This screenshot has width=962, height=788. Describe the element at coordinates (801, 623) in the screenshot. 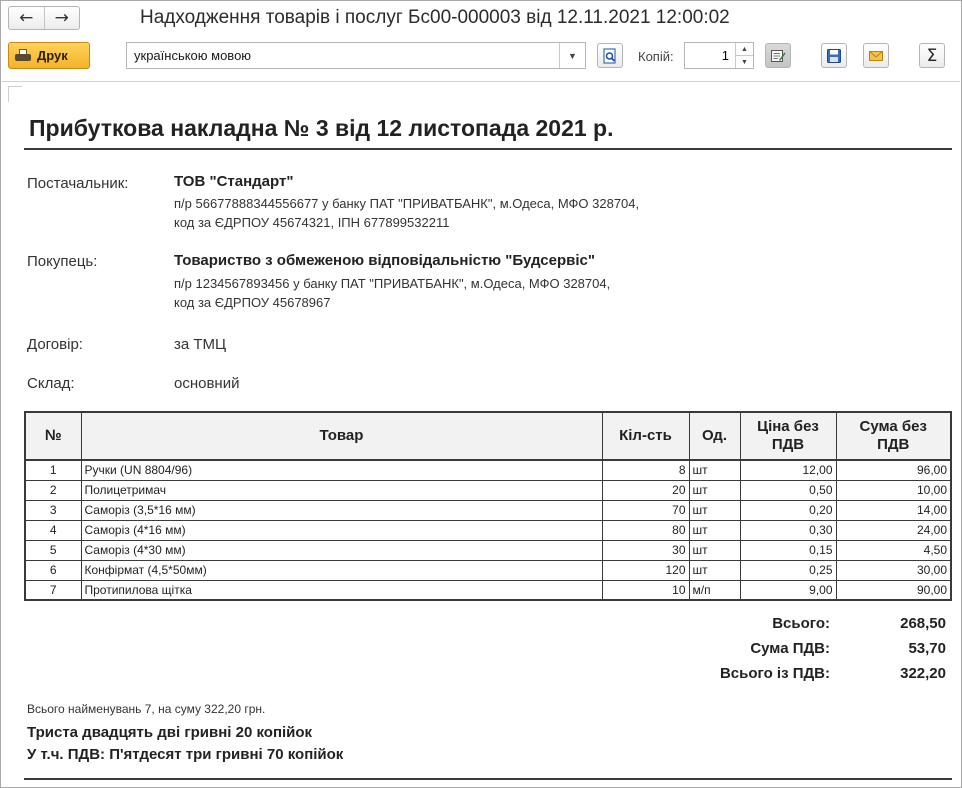

I see `total-label: Всього:` at that location.